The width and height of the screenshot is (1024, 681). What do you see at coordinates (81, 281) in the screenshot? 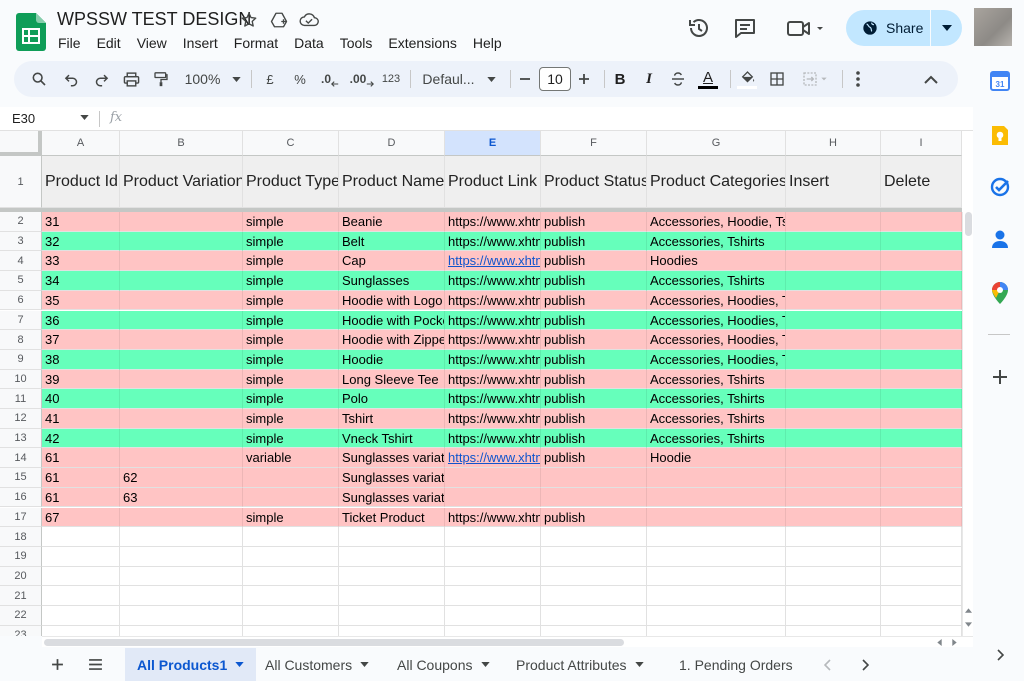
I see `table-cell: 34` at bounding box center [81, 281].